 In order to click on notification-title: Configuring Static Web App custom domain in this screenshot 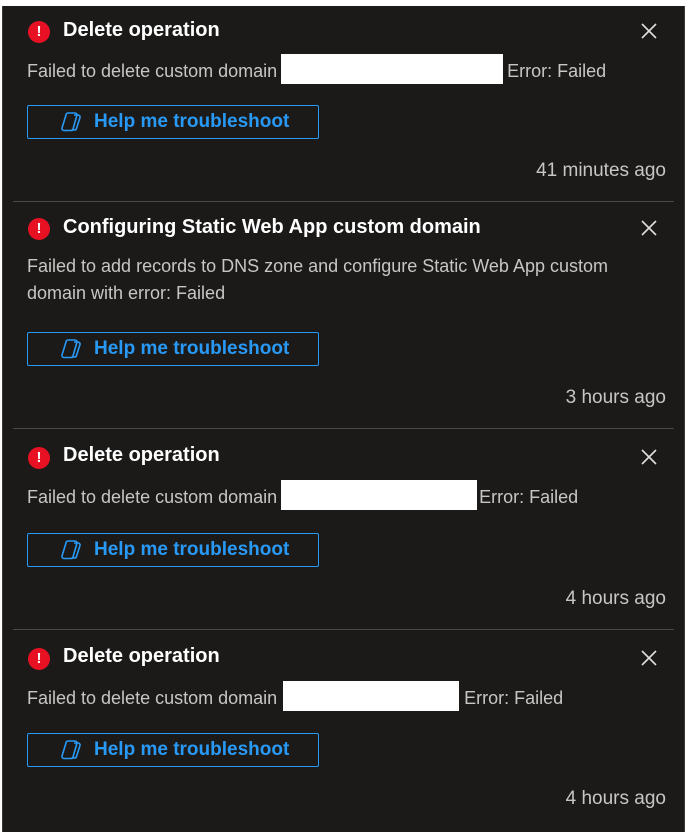, I will do `click(272, 227)`.